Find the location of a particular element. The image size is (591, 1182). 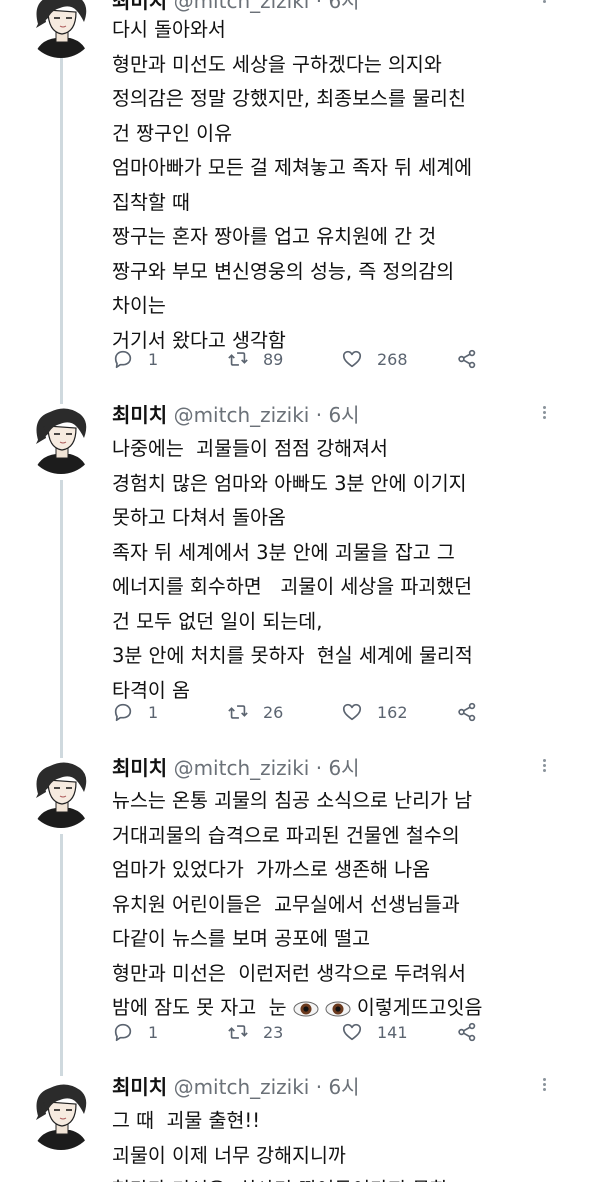

like-button: 268 is located at coordinates (374, 359).